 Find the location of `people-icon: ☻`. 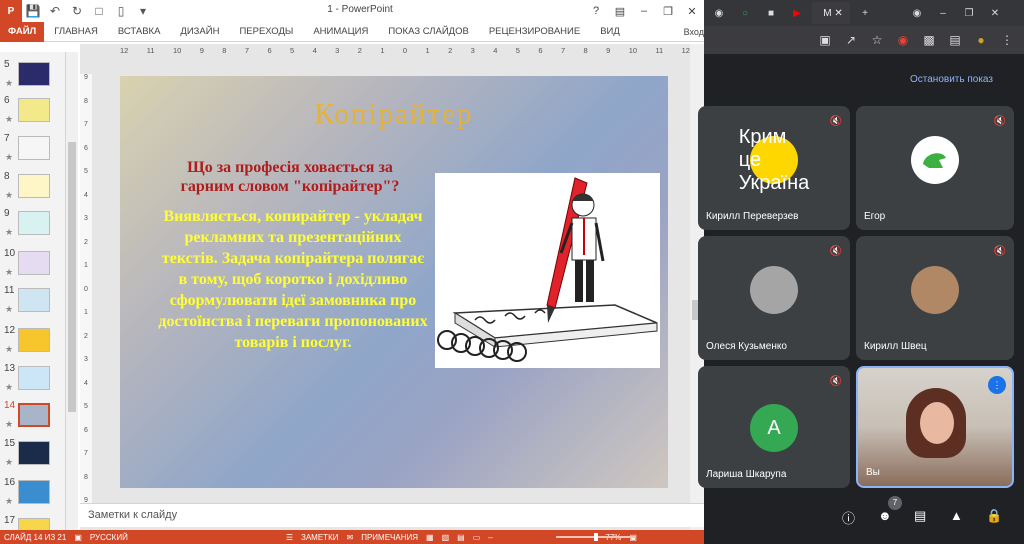

people-icon: ☻ is located at coordinates (885, 515).